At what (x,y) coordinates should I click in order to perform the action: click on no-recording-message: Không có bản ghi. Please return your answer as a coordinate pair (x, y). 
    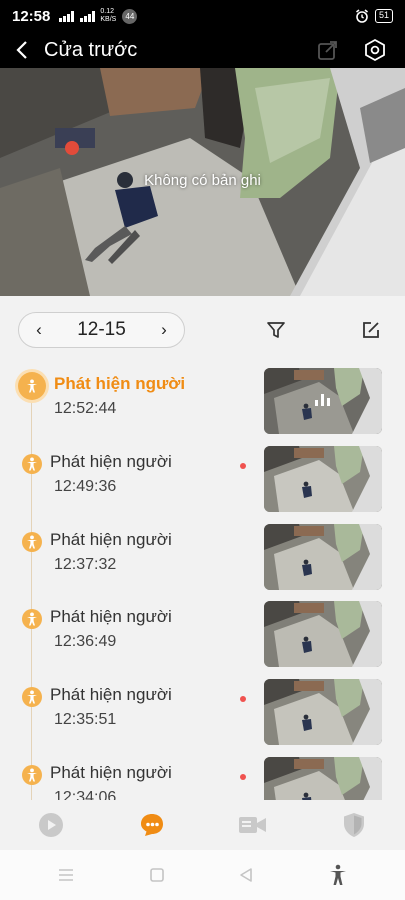
    Looking at the image, I should click on (202, 180).